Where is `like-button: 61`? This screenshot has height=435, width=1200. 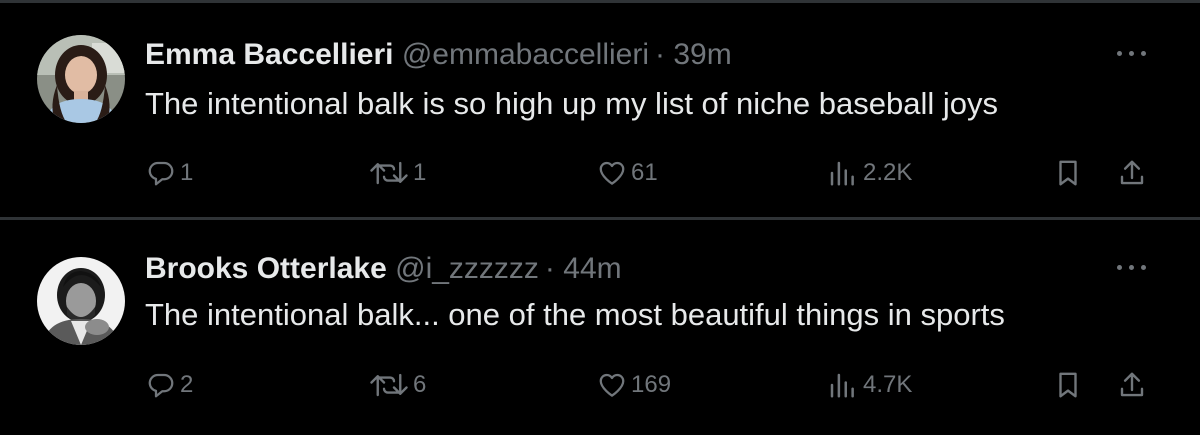 like-button: 61 is located at coordinates (627, 173).